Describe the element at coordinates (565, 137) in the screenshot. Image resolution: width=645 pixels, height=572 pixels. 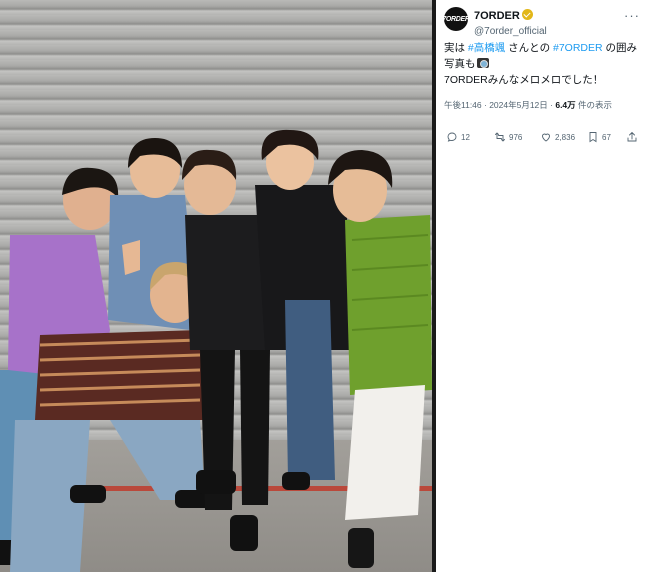
I see `like-count: 2,836` at that location.